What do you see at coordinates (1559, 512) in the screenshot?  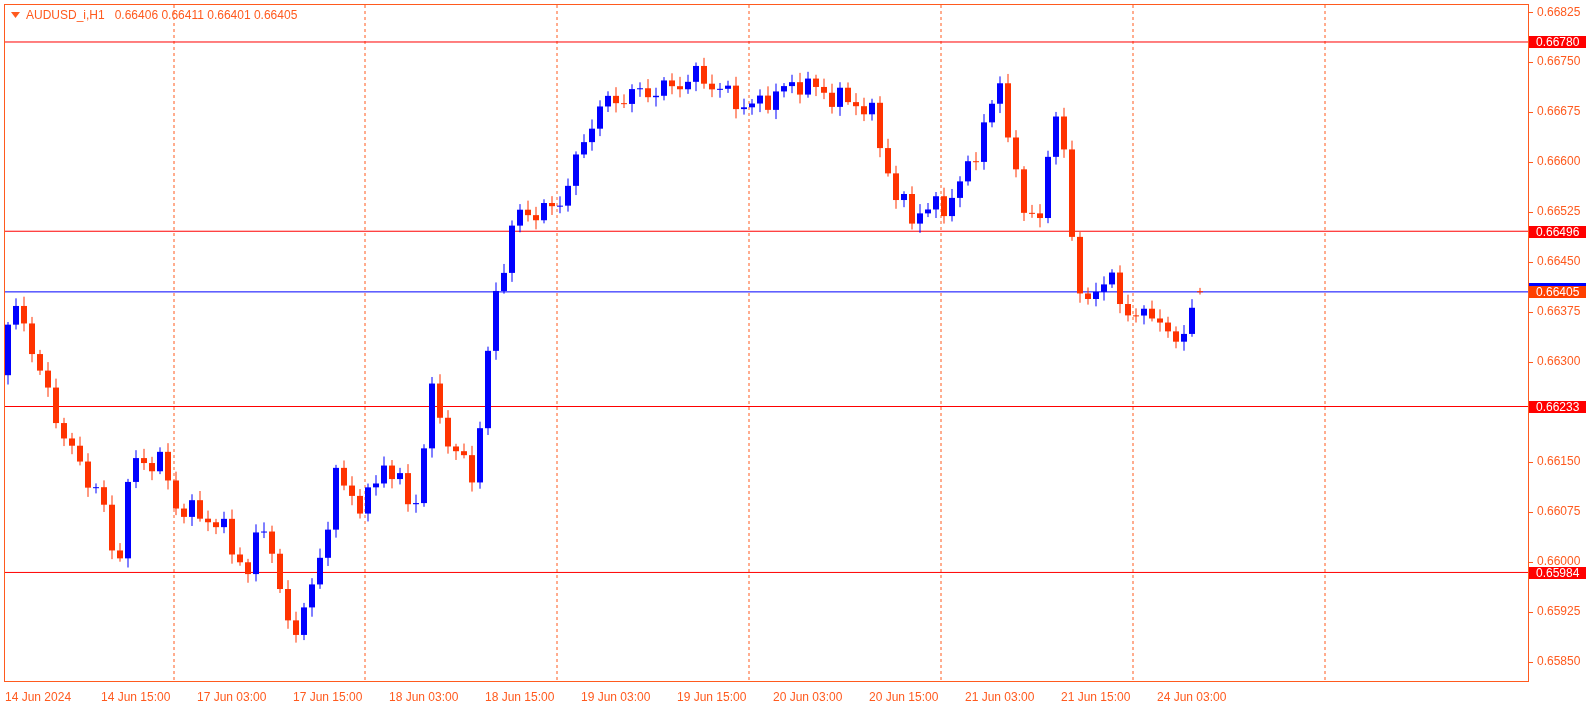 I see `price-tick-label: 0.66075` at bounding box center [1559, 512].